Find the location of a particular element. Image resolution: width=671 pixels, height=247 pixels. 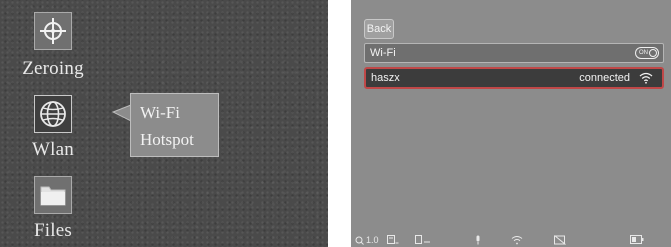

tooltip-line-hotspot: Hotspot is located at coordinates (167, 139).